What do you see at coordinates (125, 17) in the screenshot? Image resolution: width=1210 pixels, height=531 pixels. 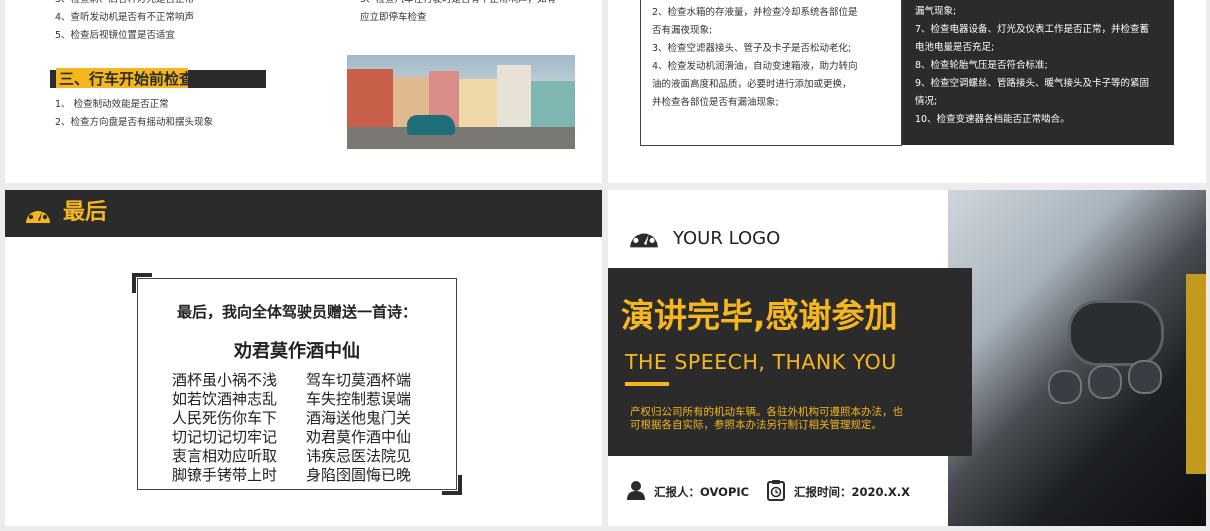 I see `list-item: 4、查听发动机是否有不正常响声` at bounding box center [125, 17].